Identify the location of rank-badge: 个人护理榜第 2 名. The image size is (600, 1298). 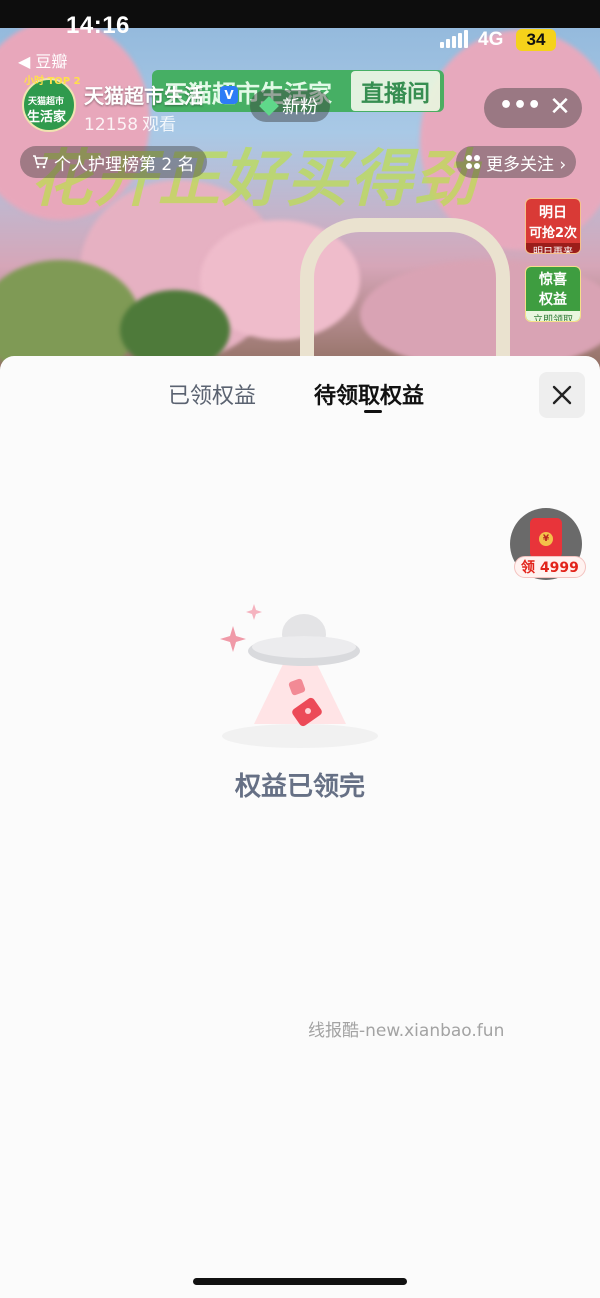
(113, 162).